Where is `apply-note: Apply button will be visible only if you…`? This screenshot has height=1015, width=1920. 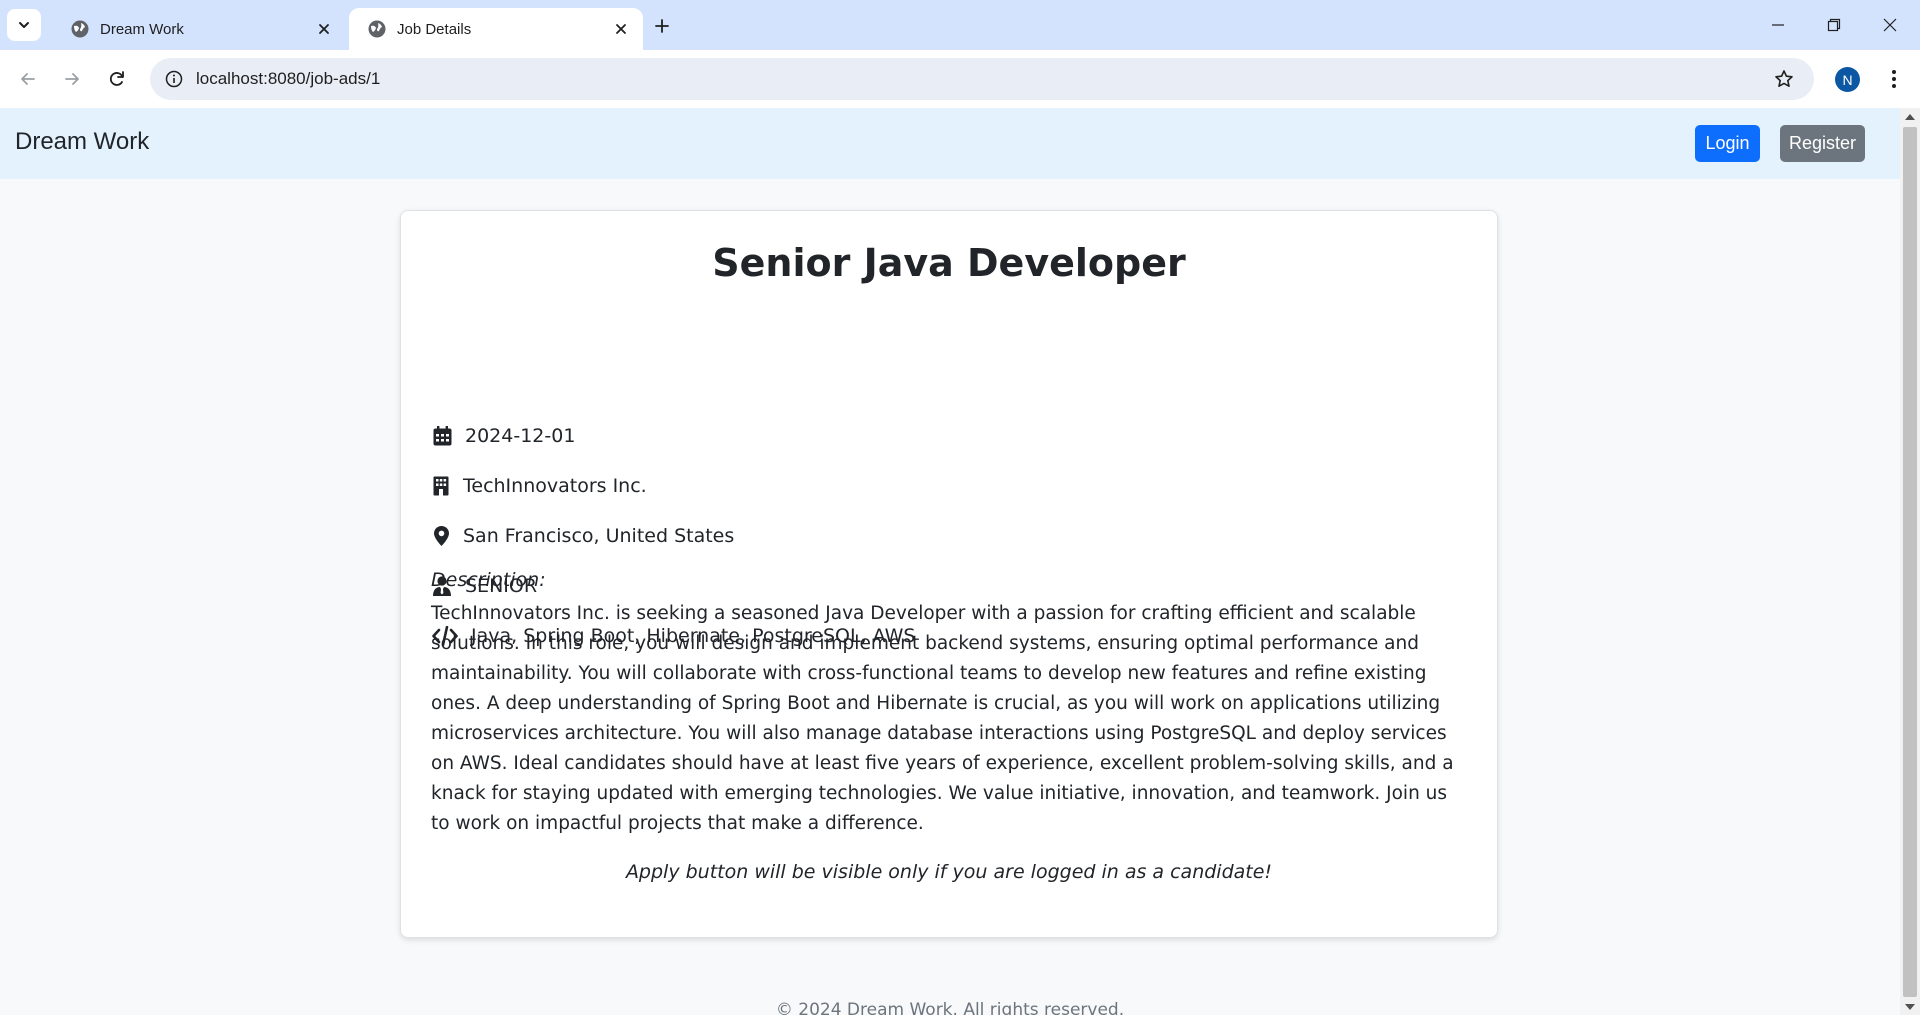
apply-note: Apply button will be visible only if you… is located at coordinates (949, 872).